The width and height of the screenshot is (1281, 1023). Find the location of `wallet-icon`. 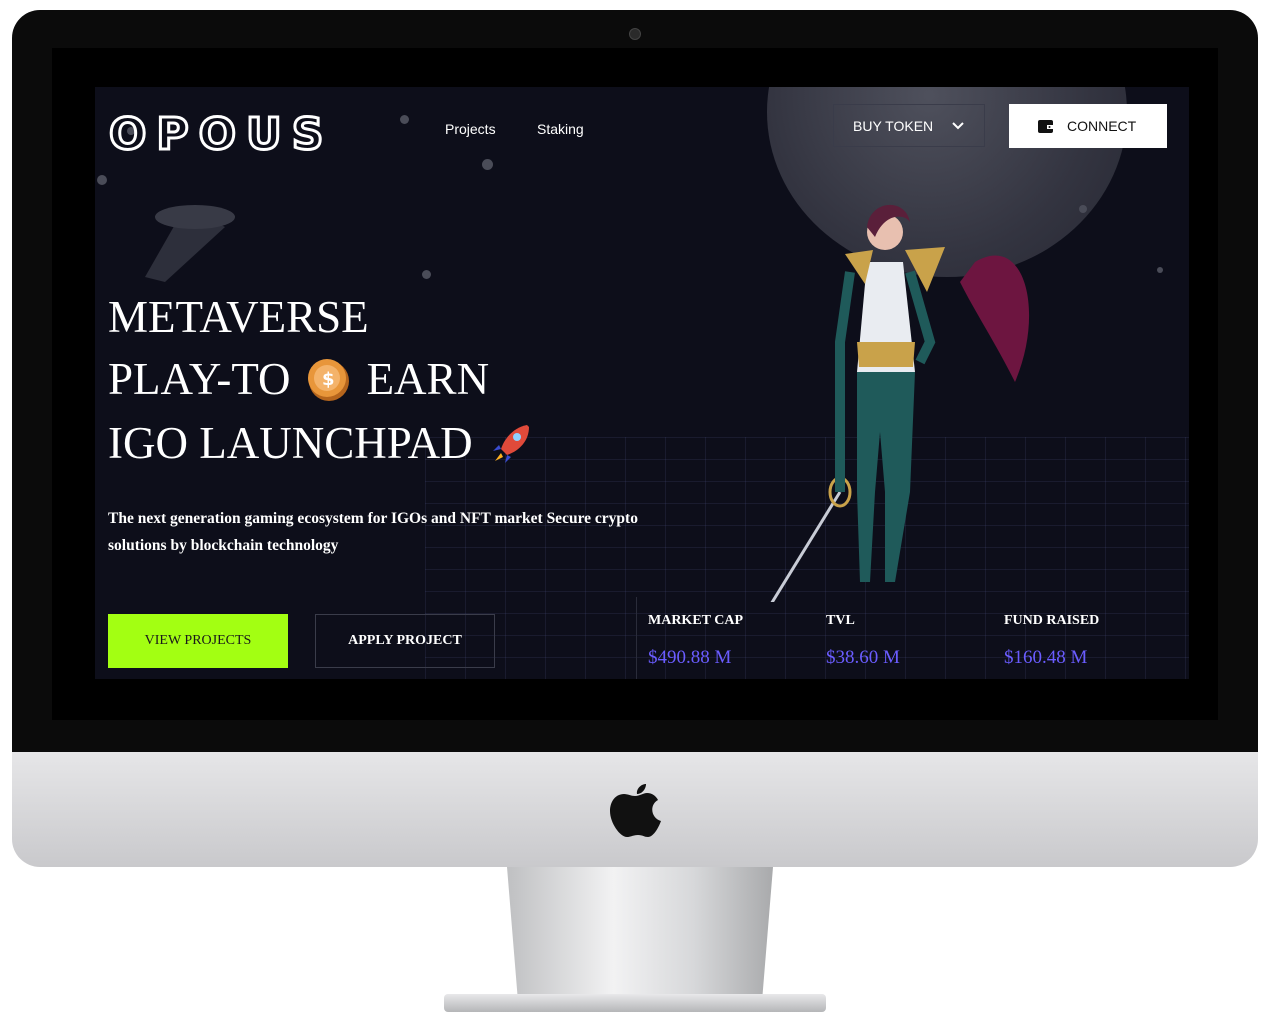

wallet-icon is located at coordinates (1046, 126).